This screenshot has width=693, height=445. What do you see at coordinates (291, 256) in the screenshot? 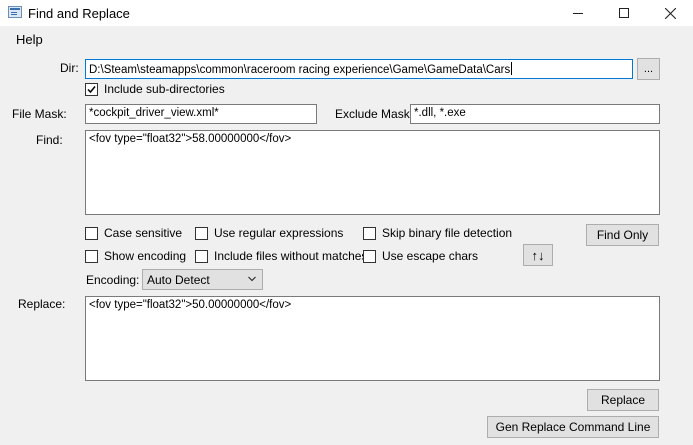
I see `include-no-match-label: Include files without matches` at bounding box center [291, 256].